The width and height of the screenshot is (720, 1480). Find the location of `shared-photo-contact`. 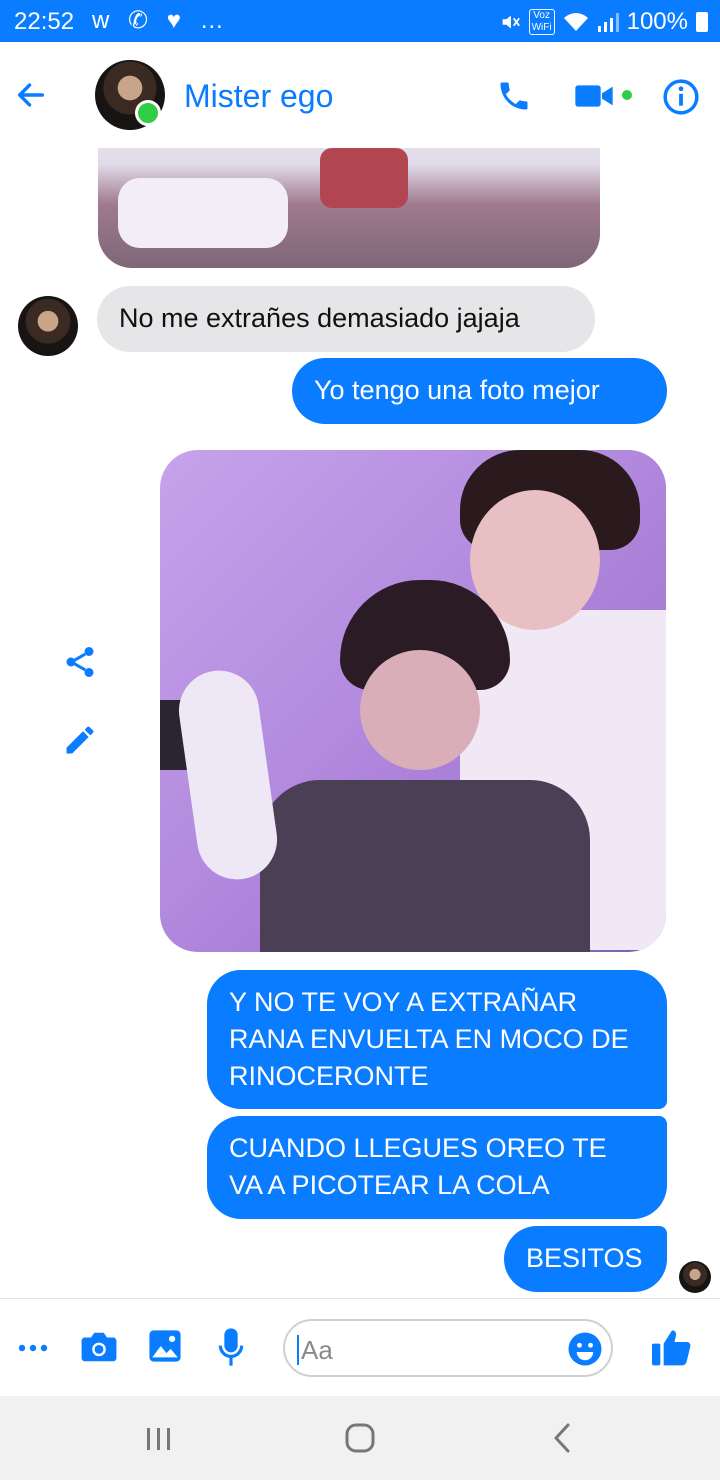

shared-photo-contact is located at coordinates (349, 208).